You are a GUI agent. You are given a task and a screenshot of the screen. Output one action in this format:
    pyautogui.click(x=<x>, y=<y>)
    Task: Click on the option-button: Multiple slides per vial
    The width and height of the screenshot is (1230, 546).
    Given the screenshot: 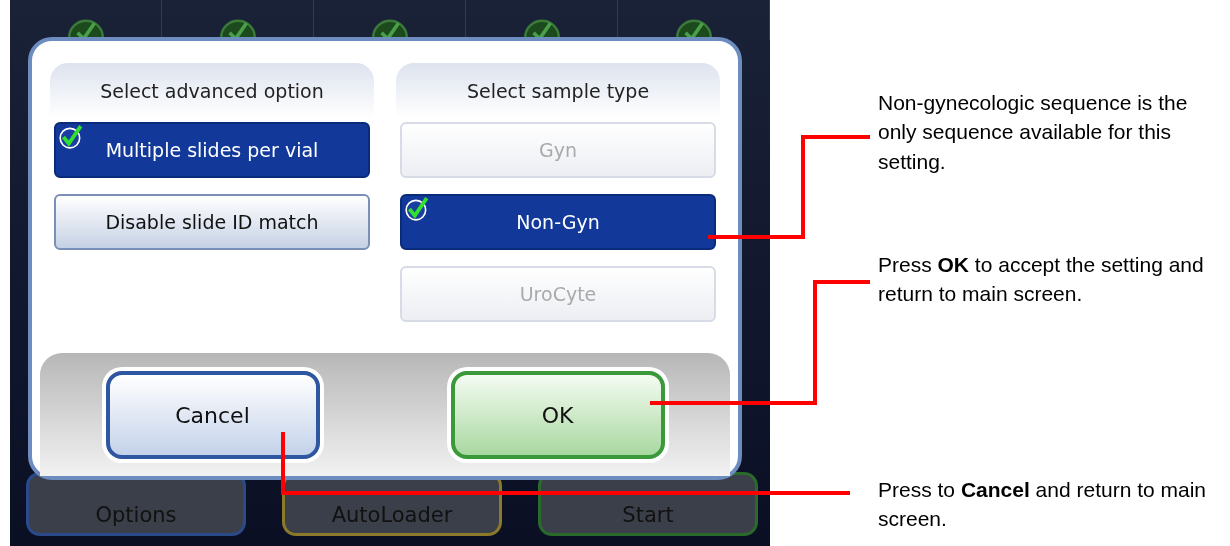 What is the action you would take?
    pyautogui.click(x=212, y=150)
    